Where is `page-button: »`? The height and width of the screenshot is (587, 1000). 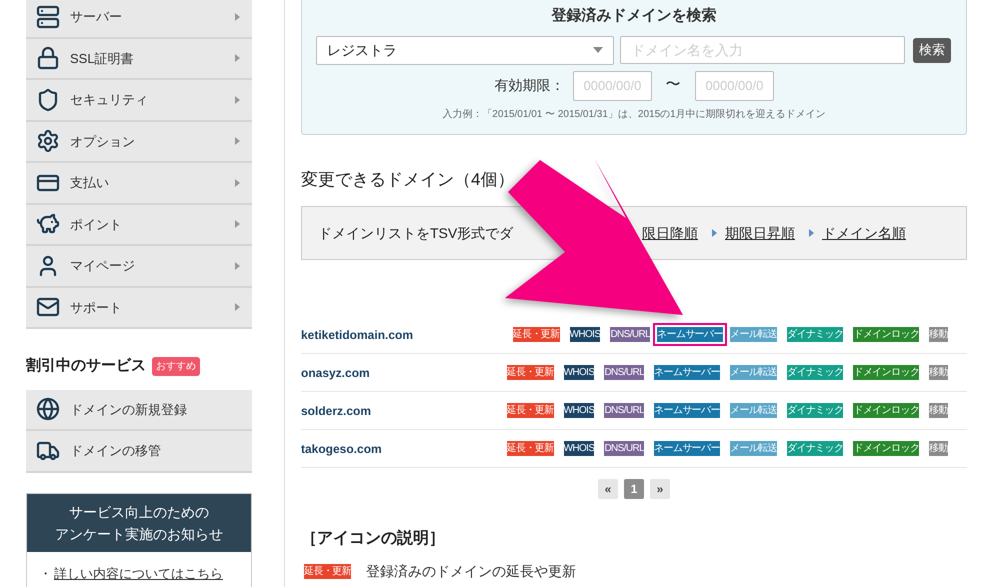
page-button: » is located at coordinates (660, 489).